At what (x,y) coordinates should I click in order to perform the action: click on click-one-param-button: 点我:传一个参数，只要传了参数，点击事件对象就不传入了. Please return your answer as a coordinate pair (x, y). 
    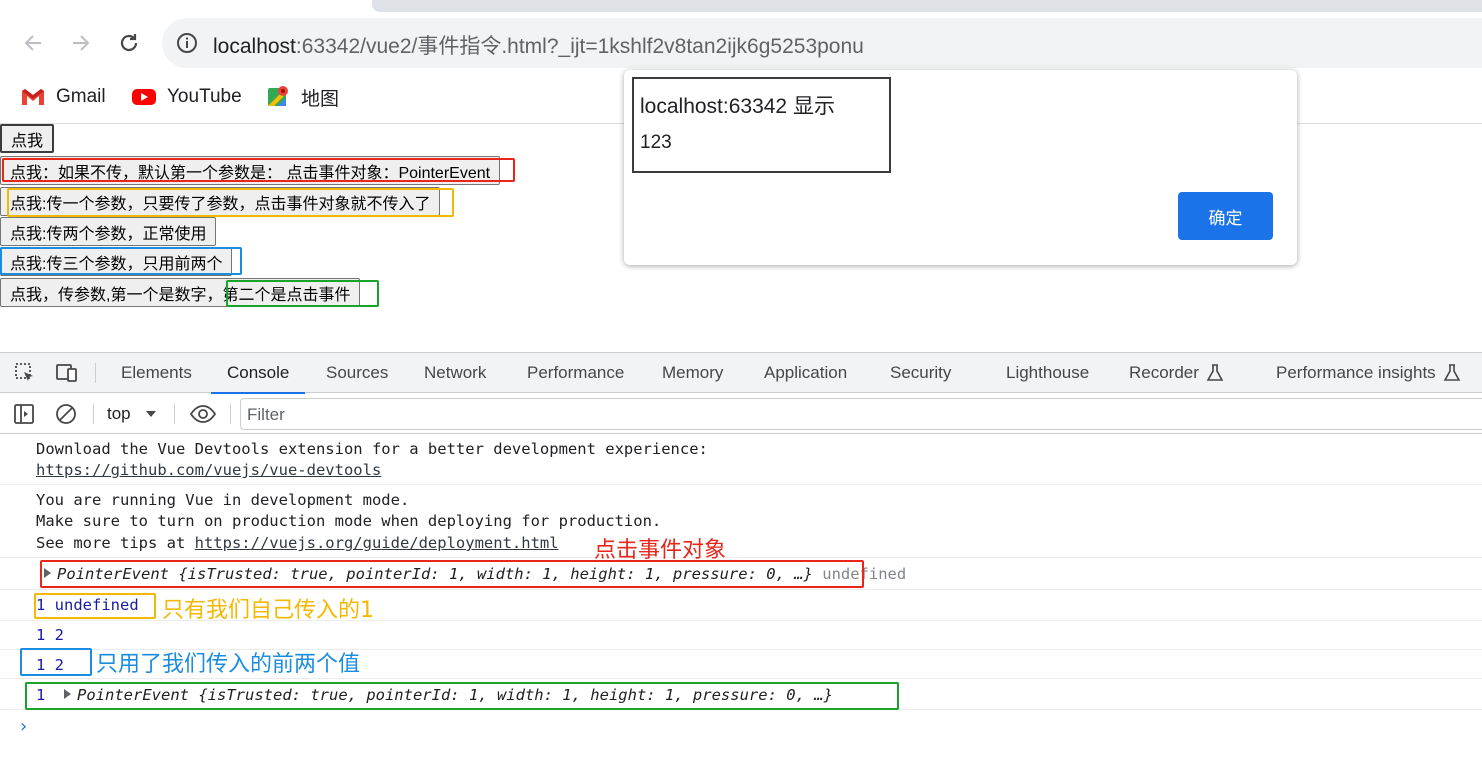
    Looking at the image, I should click on (220, 201).